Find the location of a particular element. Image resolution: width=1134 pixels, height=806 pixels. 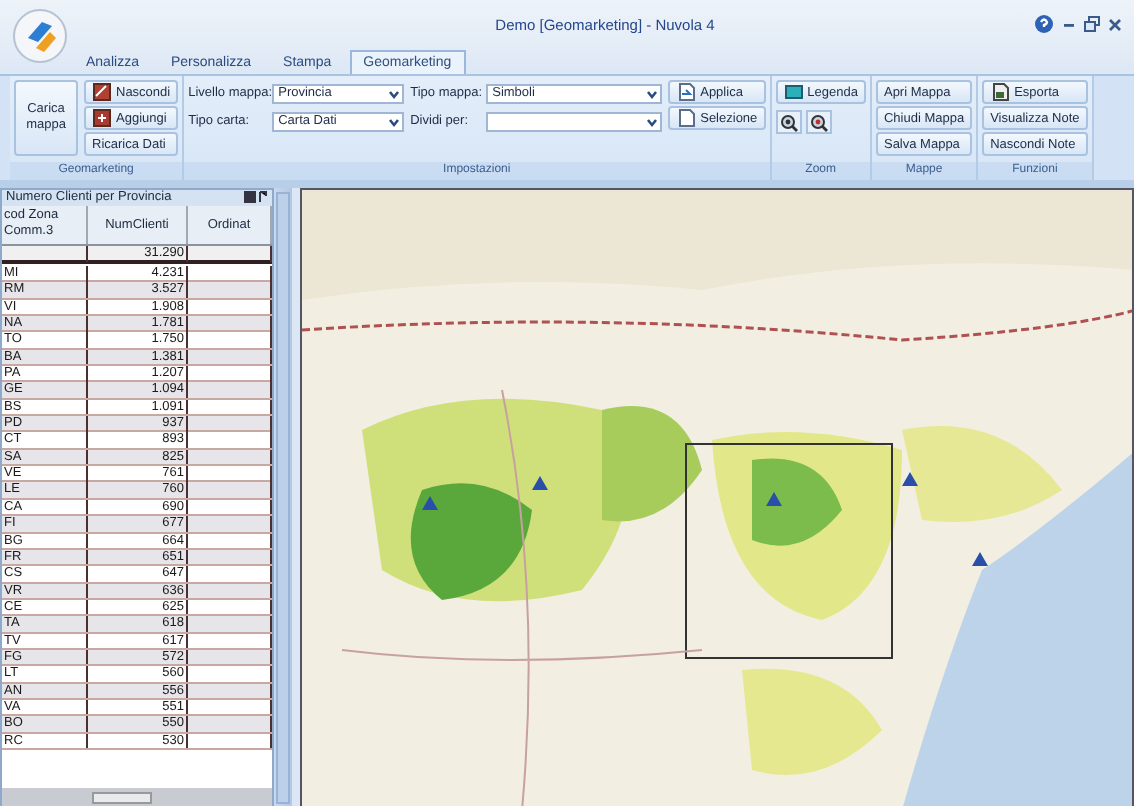

help-icon is located at coordinates (1044, 24).